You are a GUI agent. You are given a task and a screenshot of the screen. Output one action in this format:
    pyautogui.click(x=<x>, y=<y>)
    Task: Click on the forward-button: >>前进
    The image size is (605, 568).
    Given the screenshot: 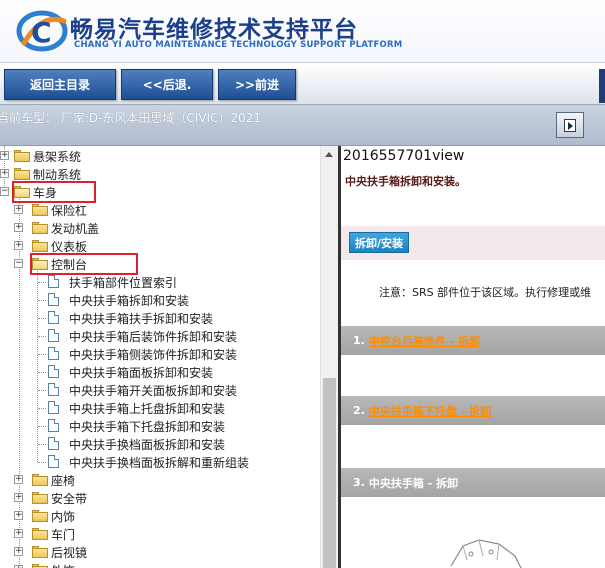 What is the action you would take?
    pyautogui.click(x=257, y=84)
    